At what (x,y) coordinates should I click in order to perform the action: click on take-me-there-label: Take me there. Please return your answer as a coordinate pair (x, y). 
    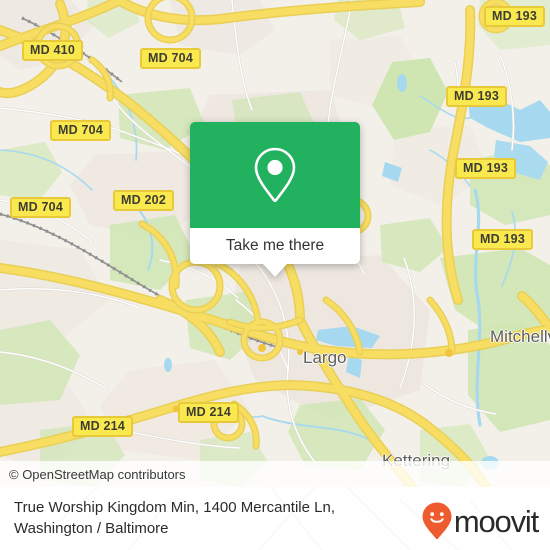
    Looking at the image, I should click on (275, 245).